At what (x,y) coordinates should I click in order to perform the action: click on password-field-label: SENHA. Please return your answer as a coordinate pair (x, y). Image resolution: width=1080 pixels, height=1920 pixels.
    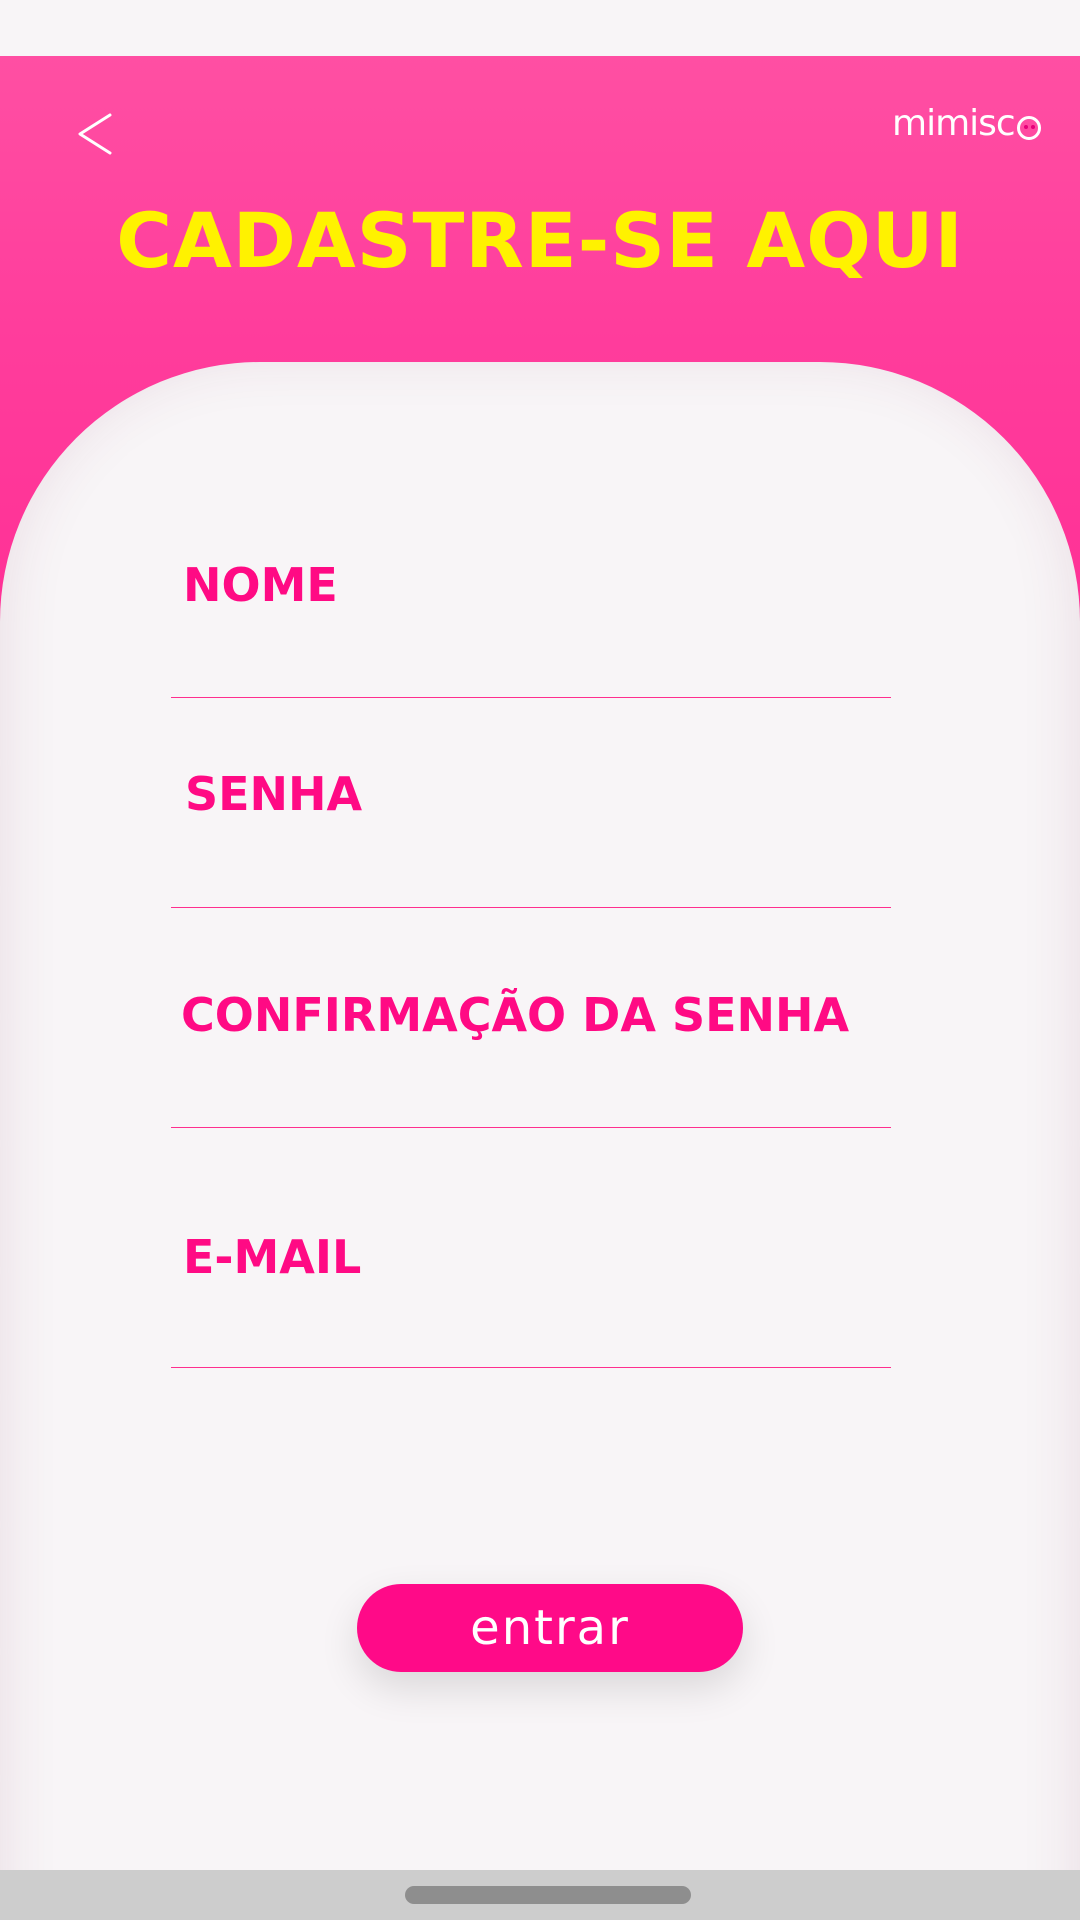
    Looking at the image, I should click on (274, 794).